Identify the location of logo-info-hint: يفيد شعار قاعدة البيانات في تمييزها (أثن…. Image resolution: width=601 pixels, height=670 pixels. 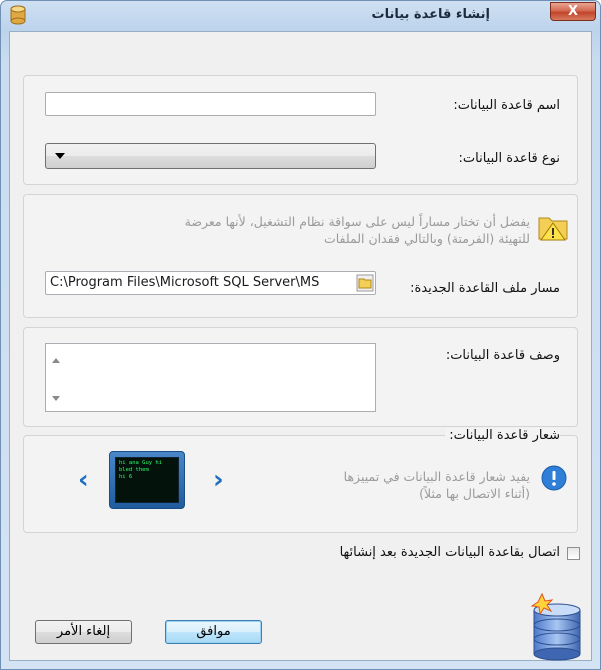
(380, 485).